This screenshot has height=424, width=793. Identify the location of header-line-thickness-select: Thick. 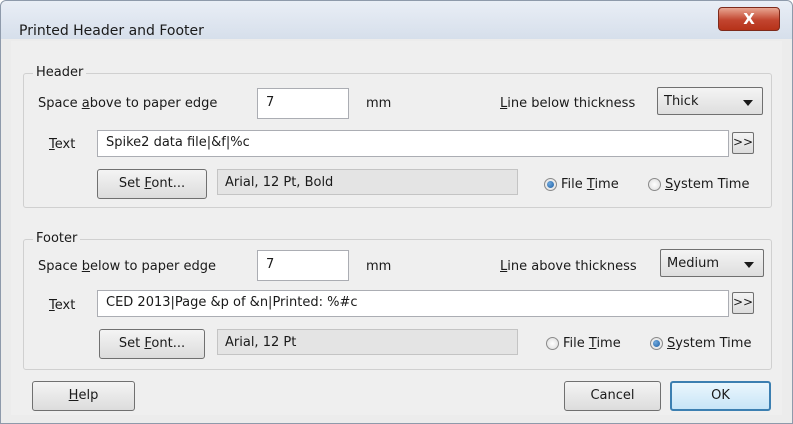
(710, 101).